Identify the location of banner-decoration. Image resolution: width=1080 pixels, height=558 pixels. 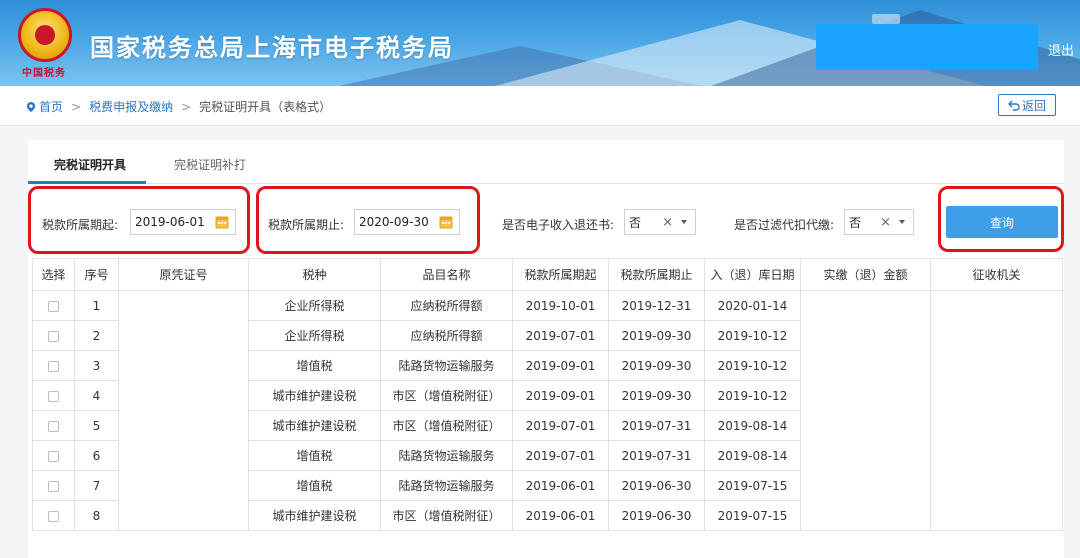
(886, 19).